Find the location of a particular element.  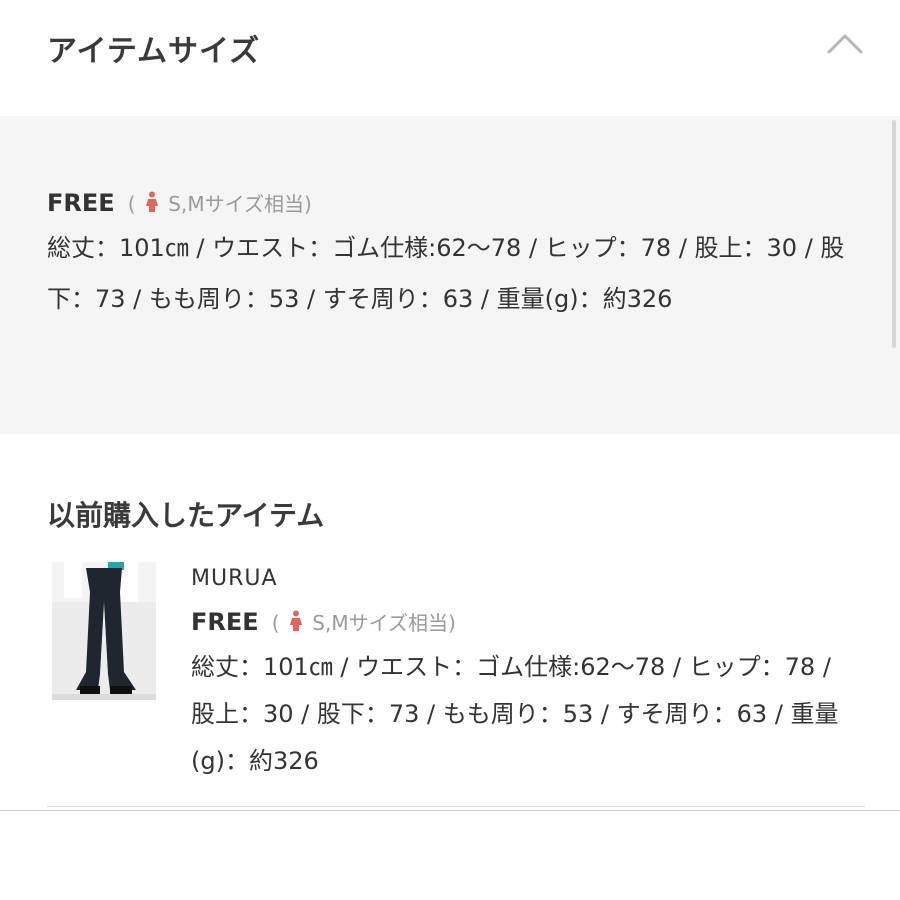

item-divider is located at coordinates (456, 806).